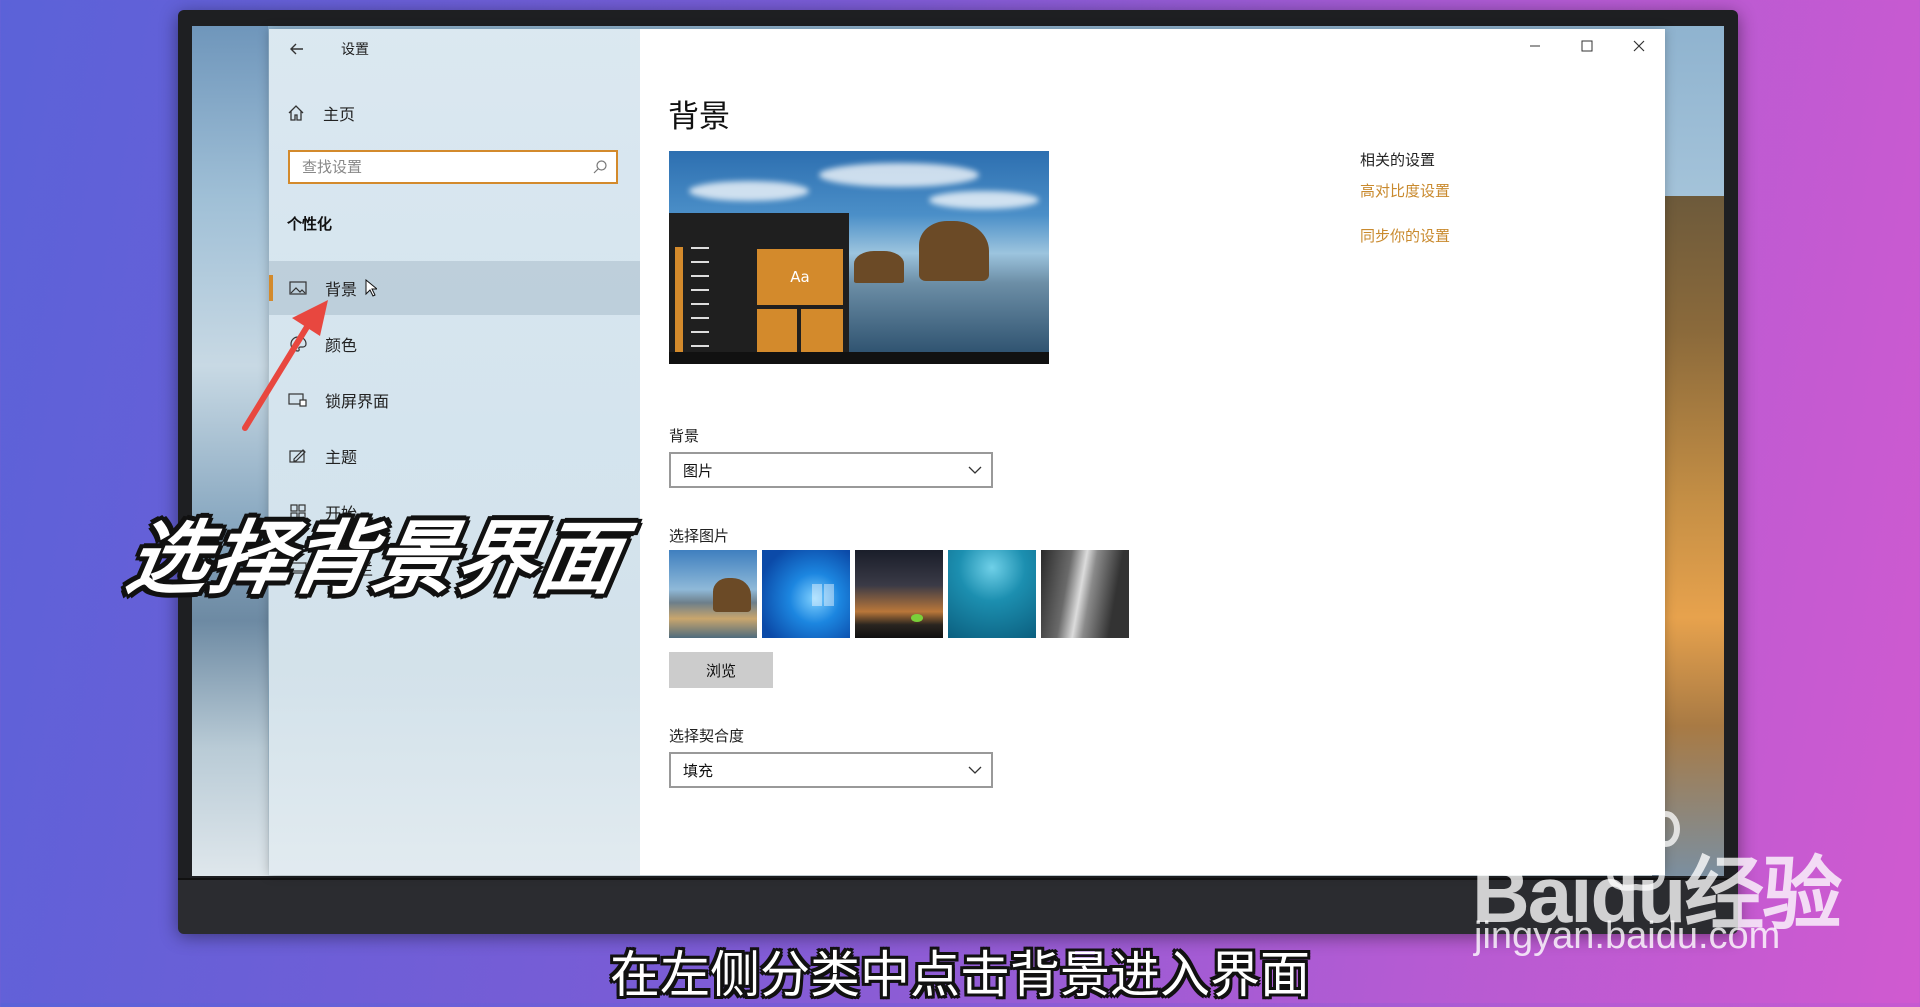 This screenshot has height=1007, width=1920. What do you see at coordinates (341, 289) in the screenshot?
I see `sidebar-item-label: 背景` at bounding box center [341, 289].